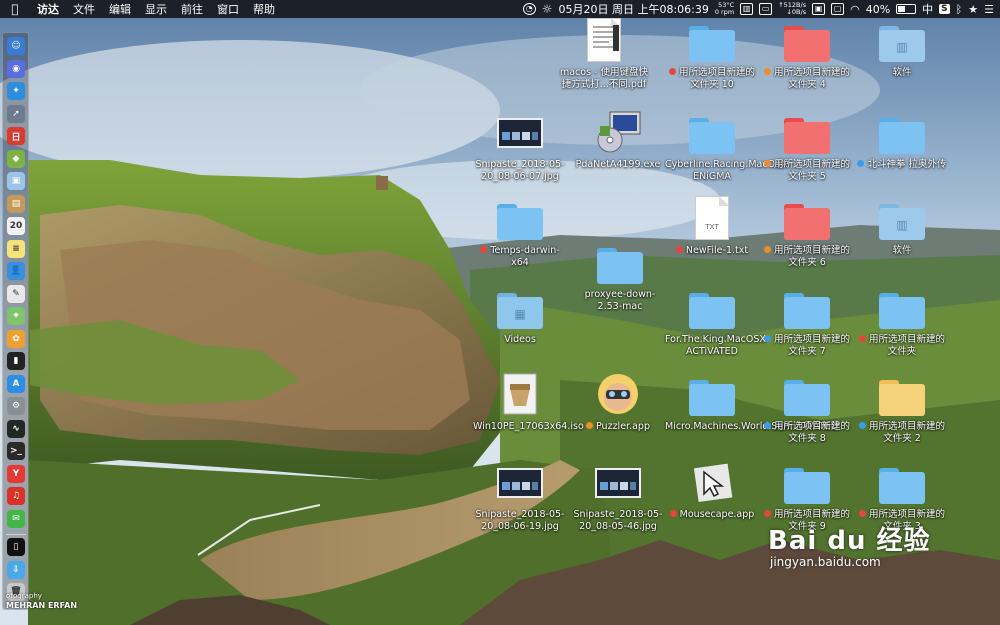 Image resolution: width=1000 pixels, height=625 pixels. What do you see at coordinates (520, 146) in the screenshot?
I see `desktop-item: Snipaste_2018-05-20_08-06-07.jpg` at bounding box center [520, 146].